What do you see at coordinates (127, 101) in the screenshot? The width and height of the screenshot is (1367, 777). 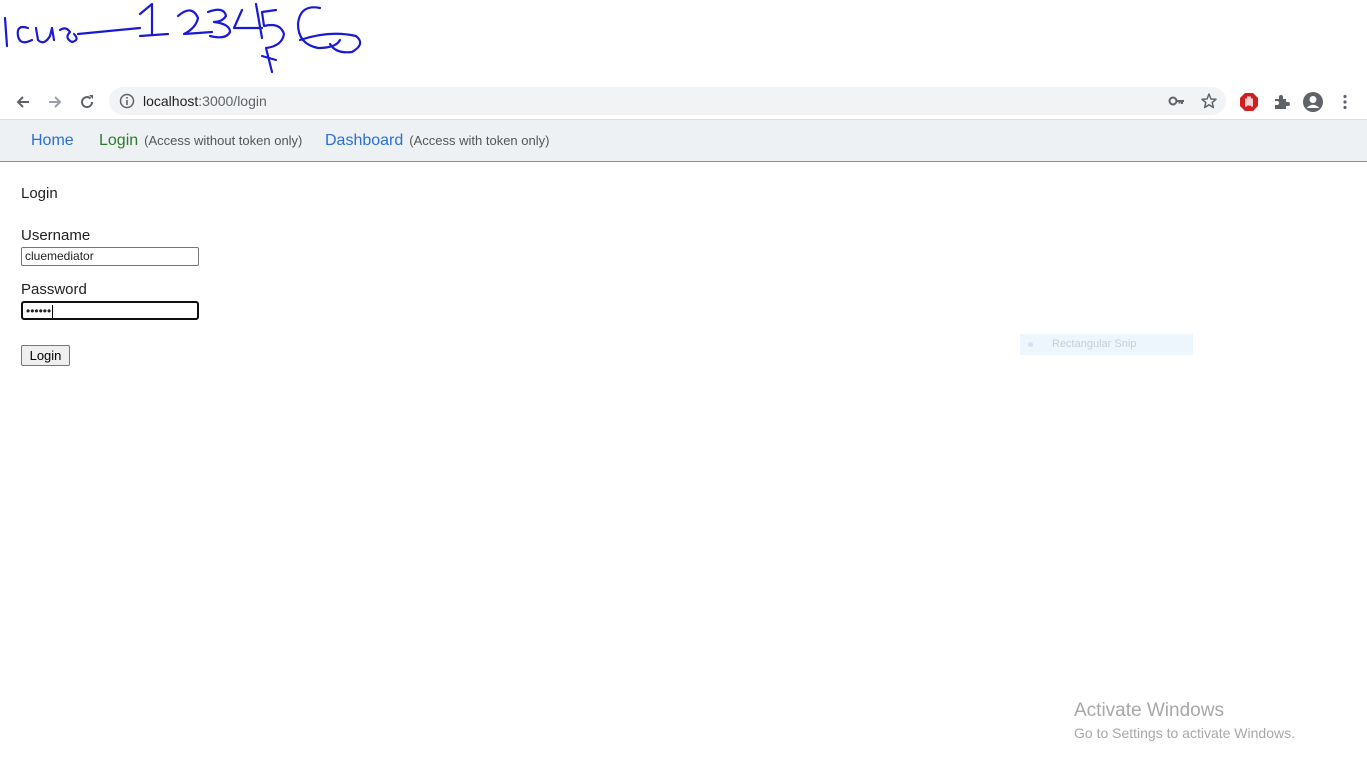 I see `info-icon` at bounding box center [127, 101].